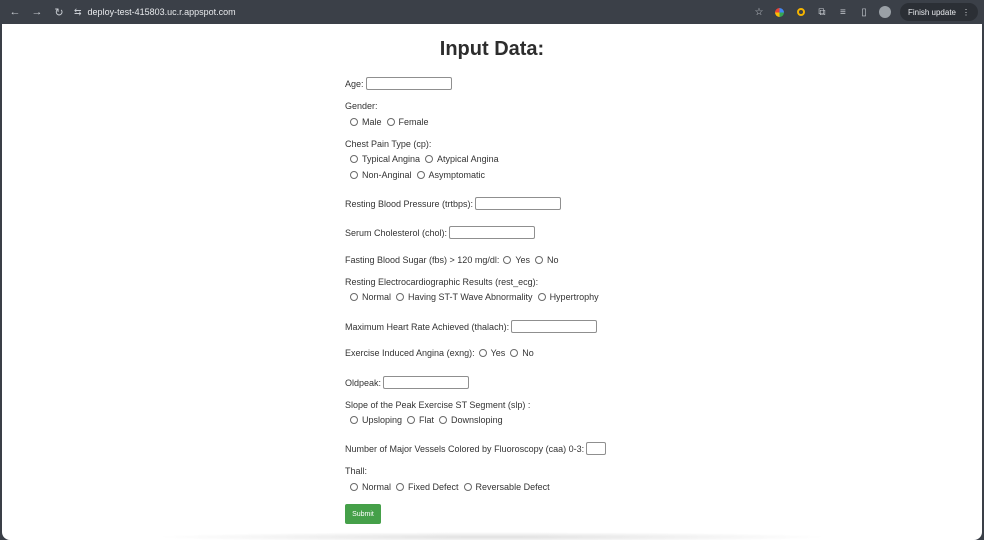 This screenshot has width=984, height=540. What do you see at coordinates (453, 203) in the screenshot?
I see `trtbps-row: Resting Blood Pressure (trtbps):` at bounding box center [453, 203].